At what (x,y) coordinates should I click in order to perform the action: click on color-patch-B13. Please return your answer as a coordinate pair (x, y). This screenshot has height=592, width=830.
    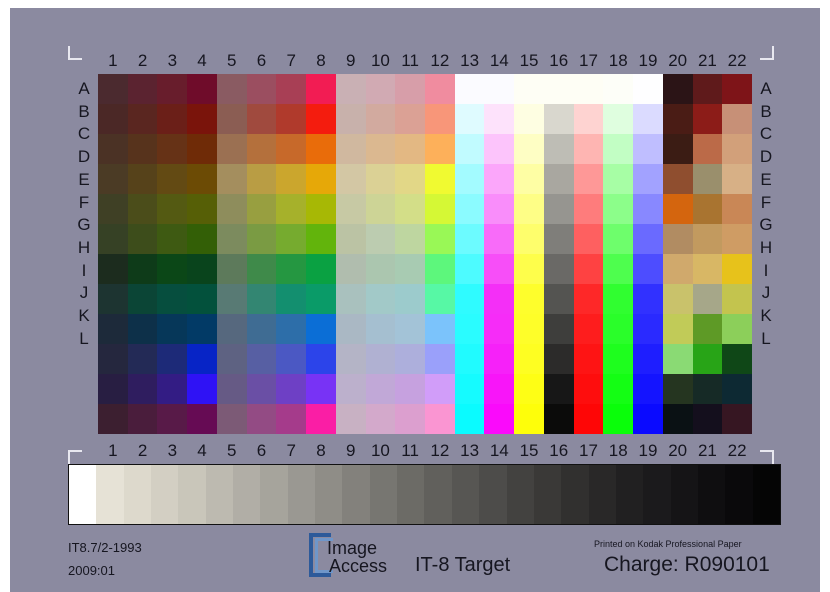
    Looking at the image, I should click on (469, 119).